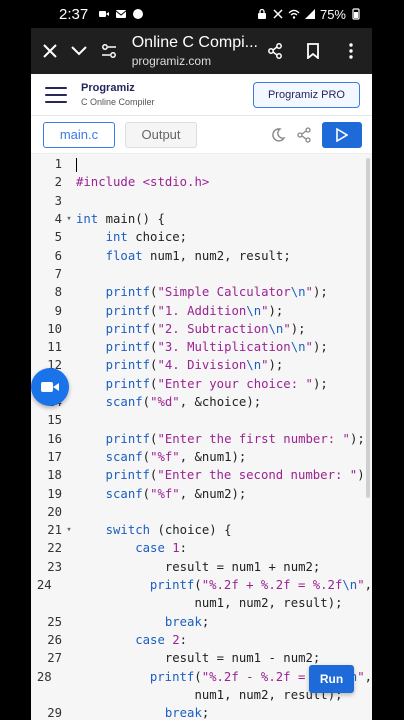 This screenshot has width=404, height=720. What do you see at coordinates (54, 511) in the screenshot?
I see `line-number: 20` at bounding box center [54, 511].